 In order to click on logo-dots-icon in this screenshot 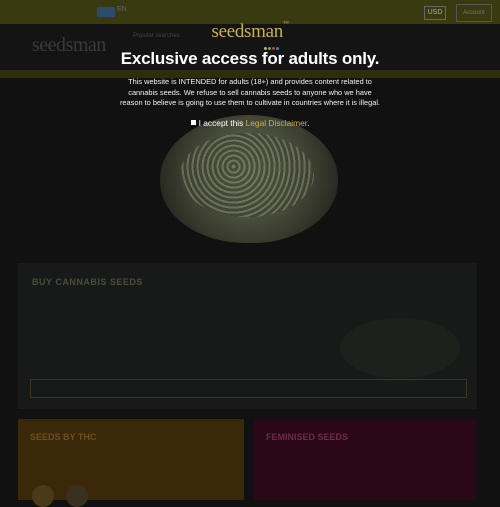, I will do `click(274, 43)`.